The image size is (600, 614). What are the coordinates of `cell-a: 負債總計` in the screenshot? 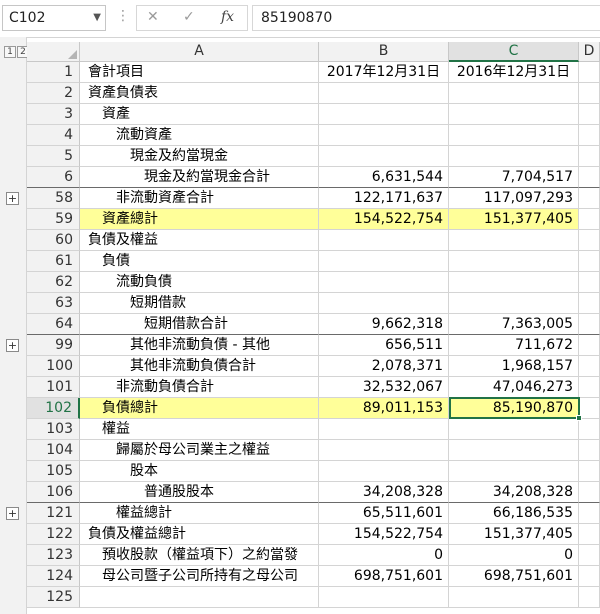 It's located at (199, 408).